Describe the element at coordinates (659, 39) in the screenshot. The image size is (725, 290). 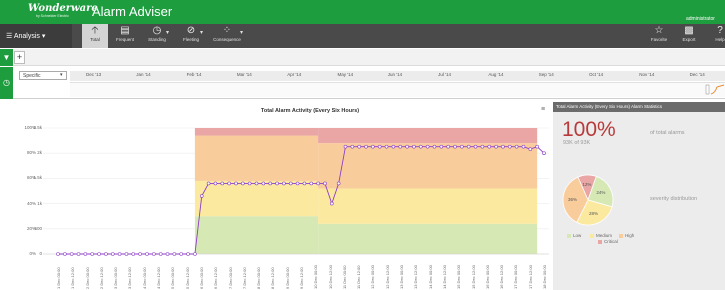
I see `favorite-label: Favorite` at that location.